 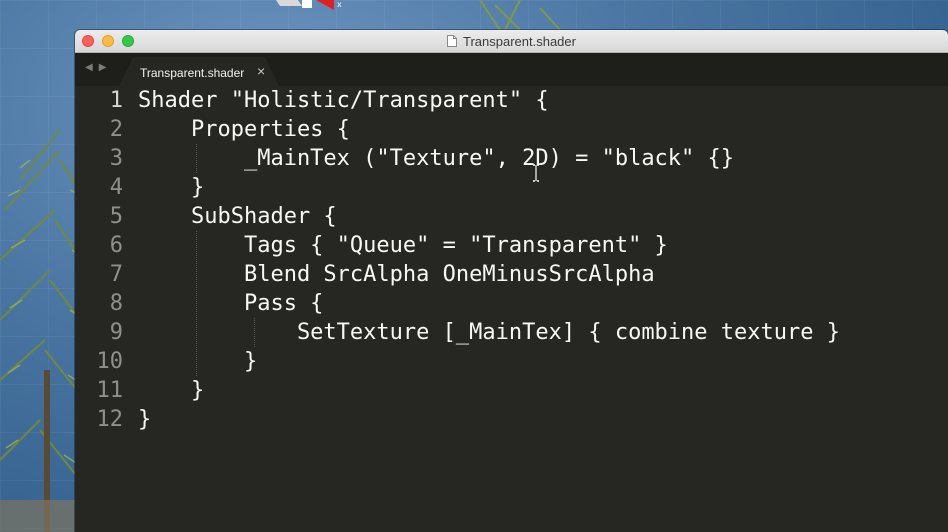 What do you see at coordinates (99, 309) in the screenshot?
I see `line-number-gutter: 1 2 3 4 5 6 7 8 9 10 11 12` at bounding box center [99, 309].